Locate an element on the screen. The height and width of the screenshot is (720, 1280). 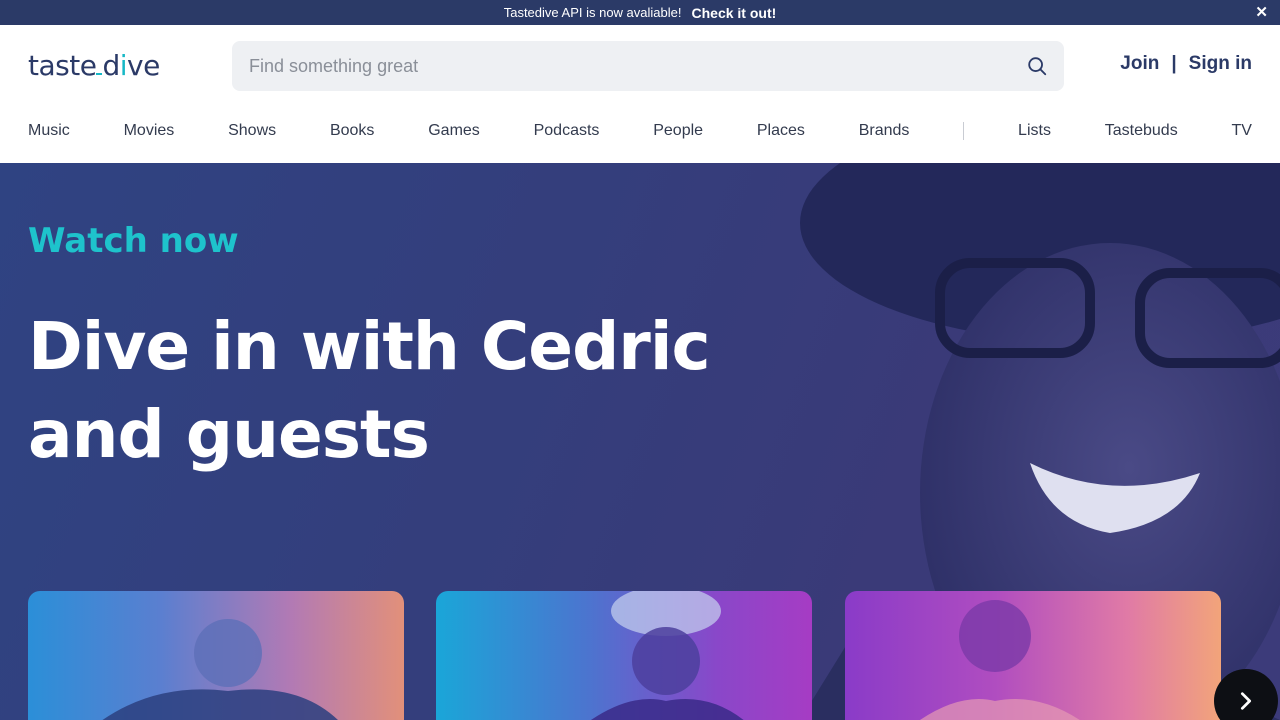
sign-in-link: Sign in is located at coordinates (1220, 64).